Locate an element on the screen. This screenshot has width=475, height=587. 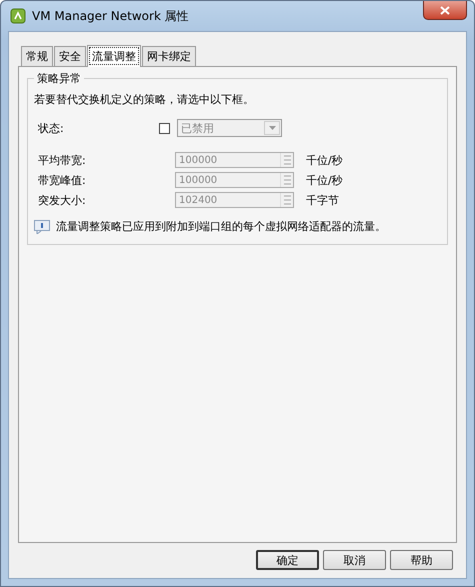
close-icon is located at coordinates (445, 10).